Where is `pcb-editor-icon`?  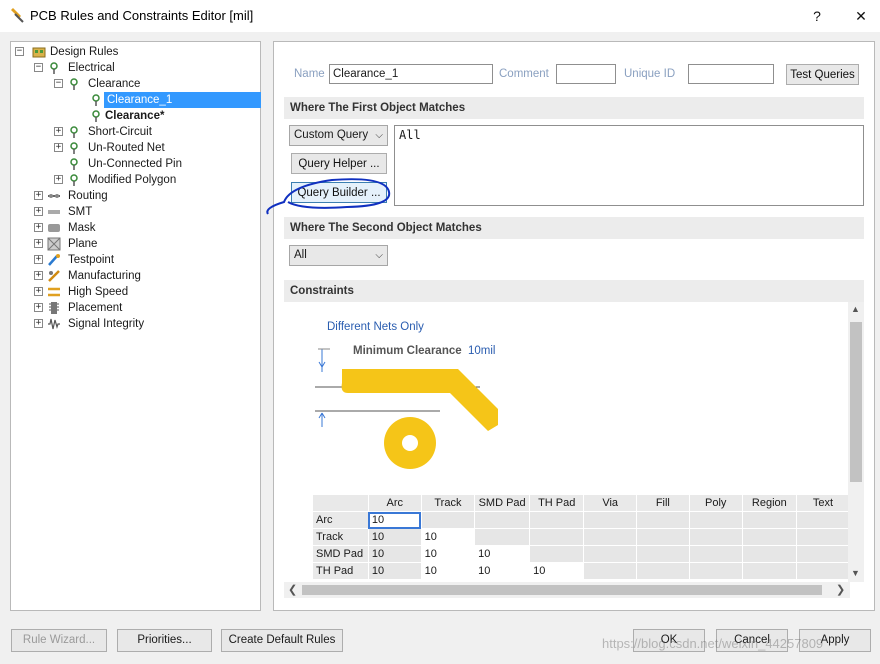 pcb-editor-icon is located at coordinates (17, 15).